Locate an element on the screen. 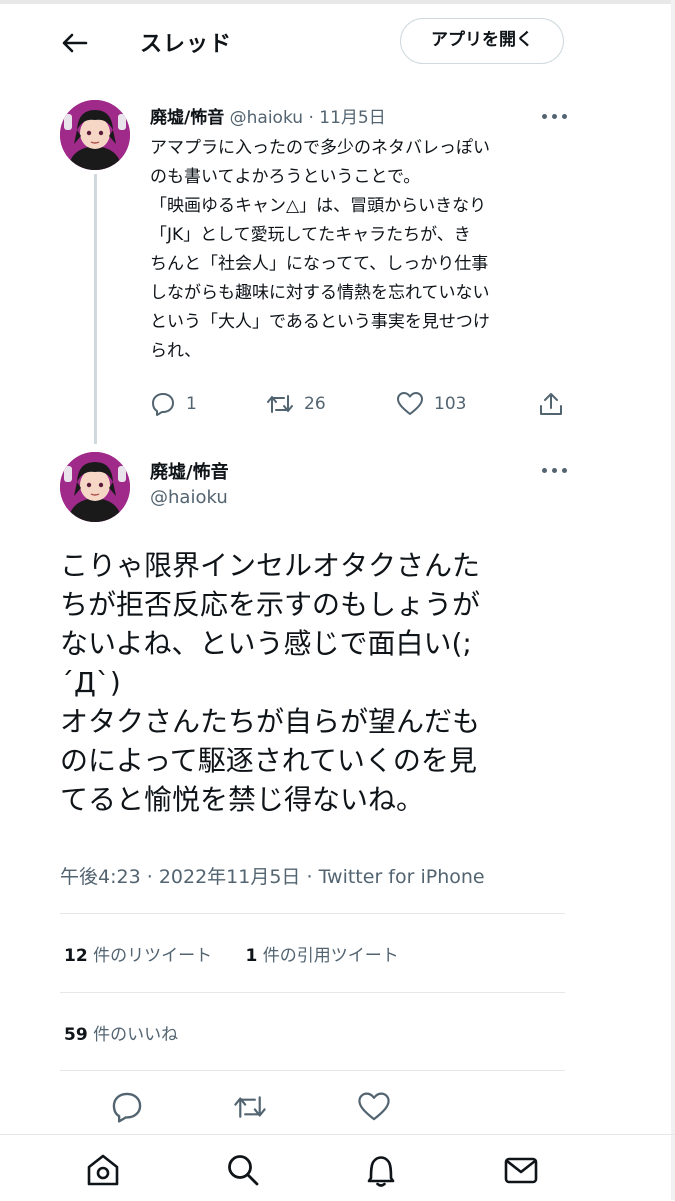  retweets-label: 件のリツイート is located at coordinates (153, 956).